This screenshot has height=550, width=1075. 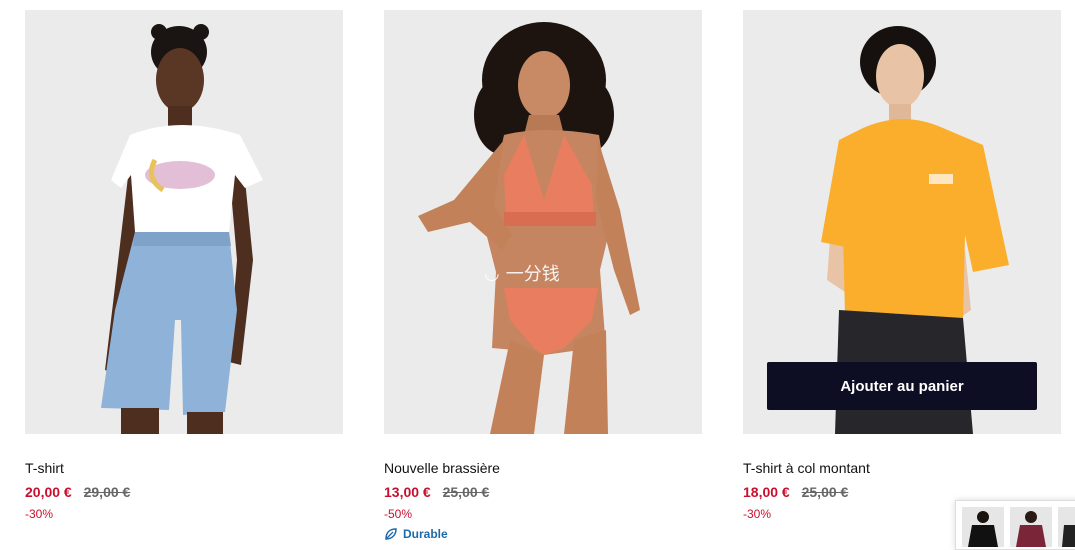 What do you see at coordinates (766, 492) in the screenshot?
I see `sale-price: 18,00 €` at bounding box center [766, 492].